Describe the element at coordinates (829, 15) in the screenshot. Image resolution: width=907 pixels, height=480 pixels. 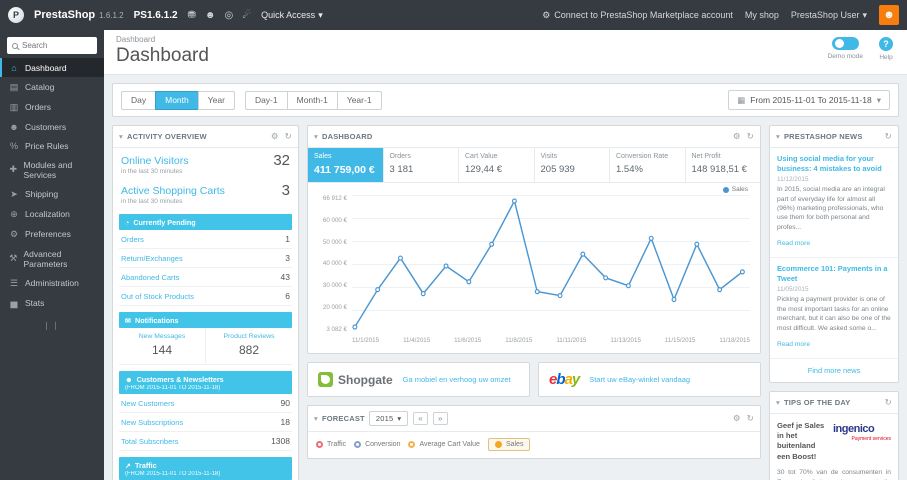
I see `user-menu: PrestaShop User ▾` at that location.